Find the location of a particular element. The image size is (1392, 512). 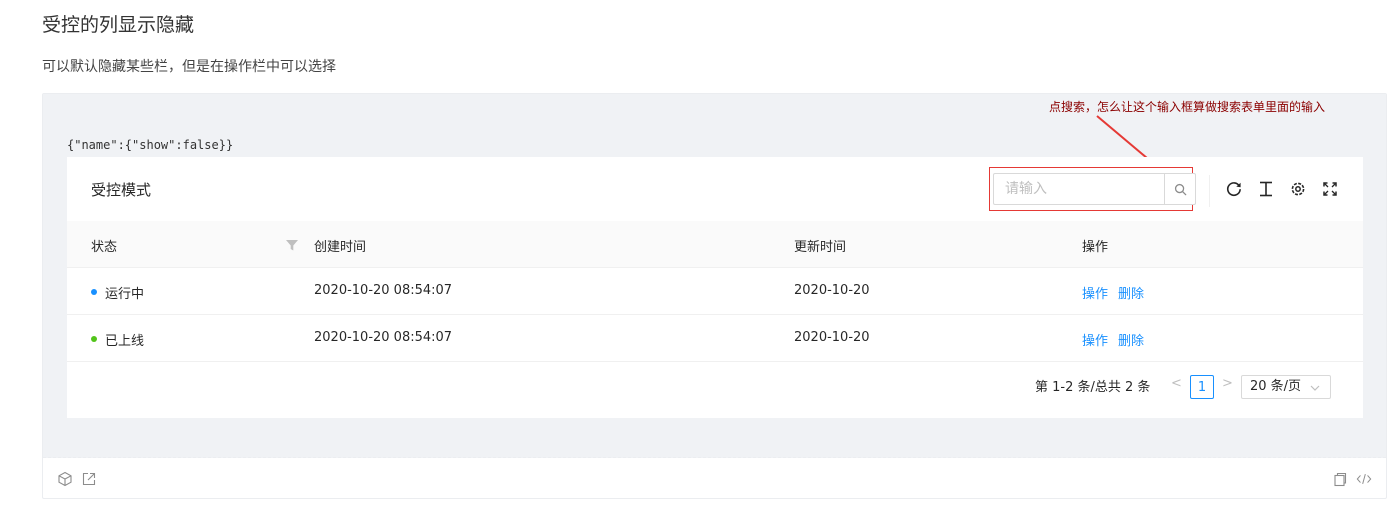

copy-icon is located at coordinates (1340, 479).